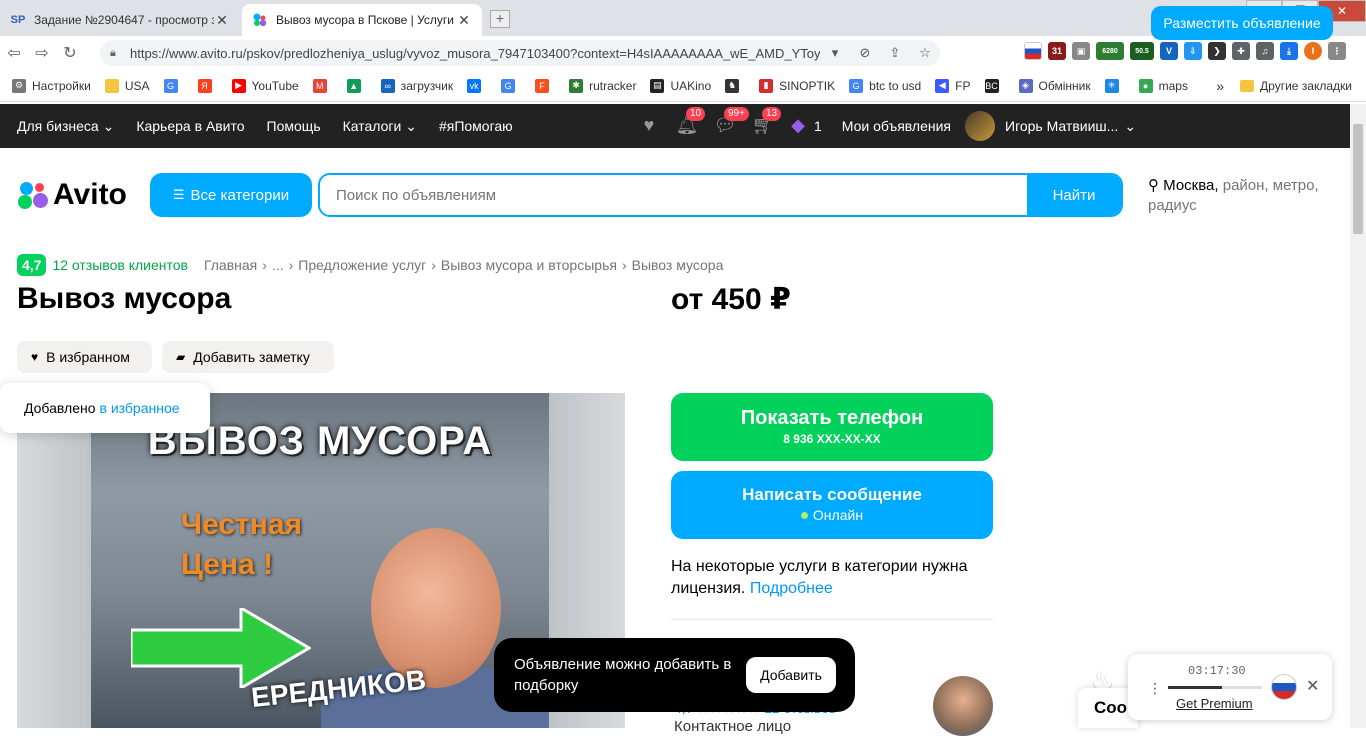  I want to click on bookmark-star-icon: ☆, so click(925, 53).